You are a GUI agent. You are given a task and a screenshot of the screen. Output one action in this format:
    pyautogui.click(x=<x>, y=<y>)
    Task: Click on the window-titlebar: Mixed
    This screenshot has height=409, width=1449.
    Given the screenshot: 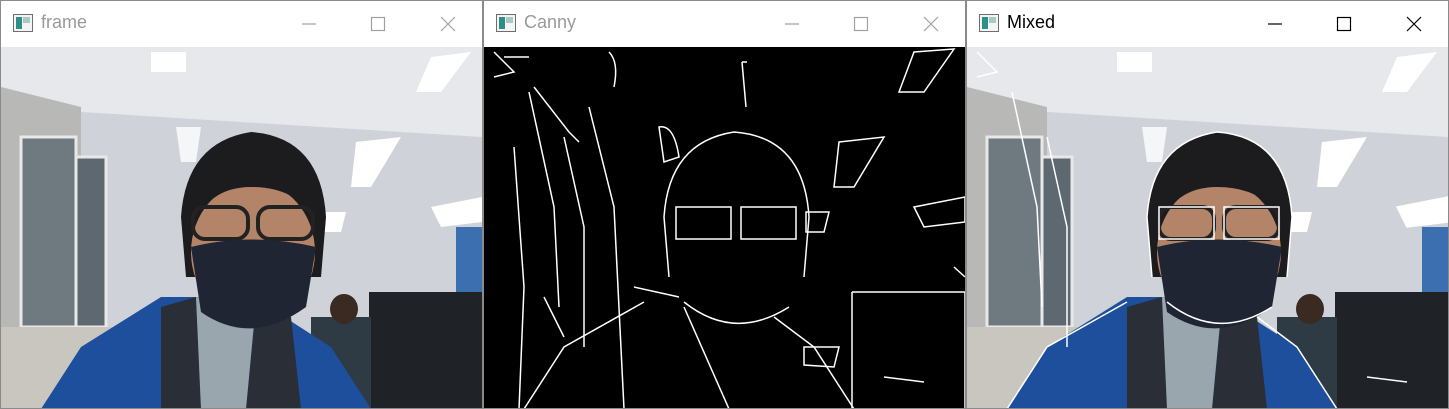 What is the action you would take?
    pyautogui.click(x=1207, y=24)
    